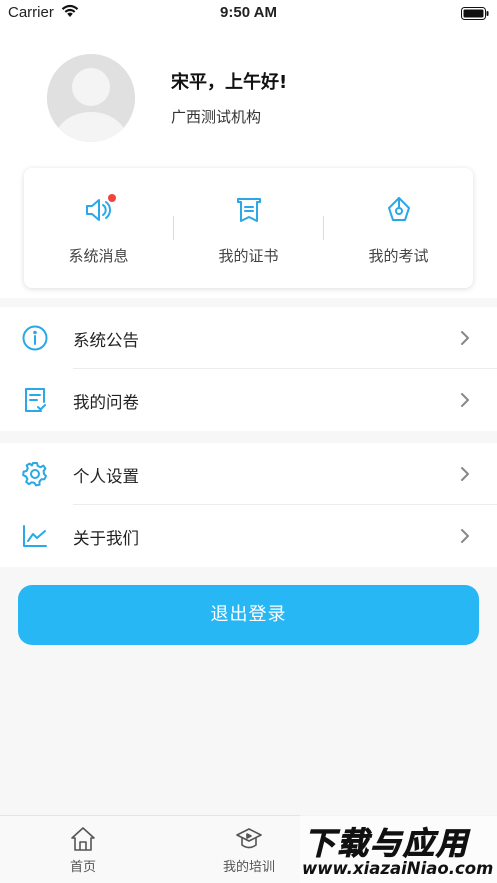 The image size is (497, 883). I want to click on menu-item-label: 关于我们, so click(106, 538).